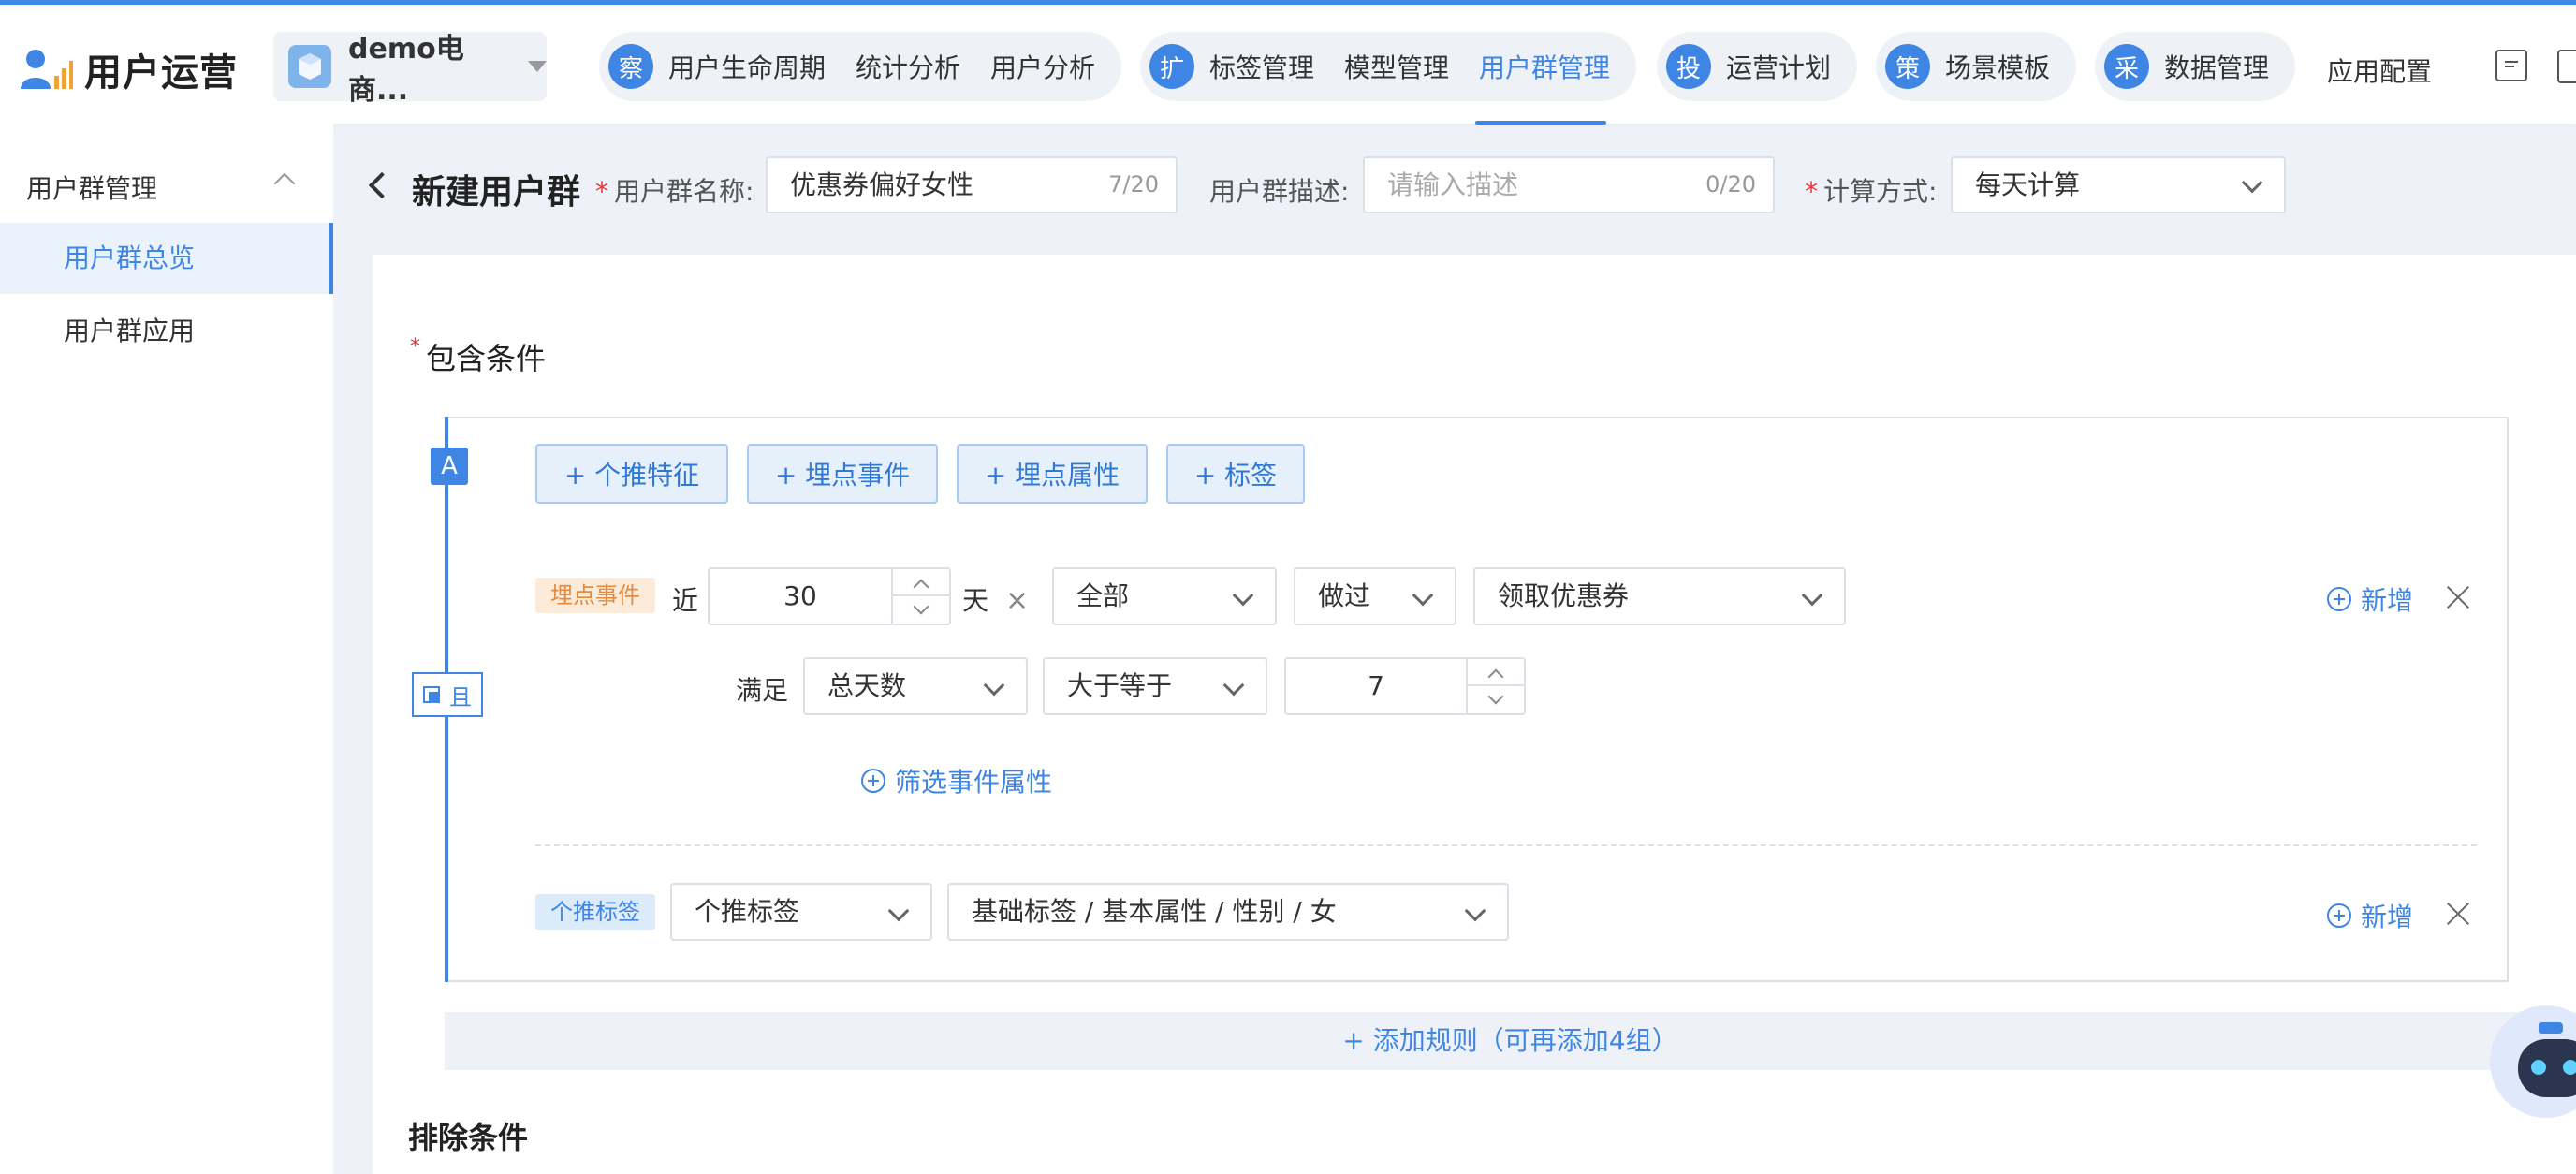  Describe the element at coordinates (1405, 686) in the screenshot. I see `threshold-stepper: 7` at that location.